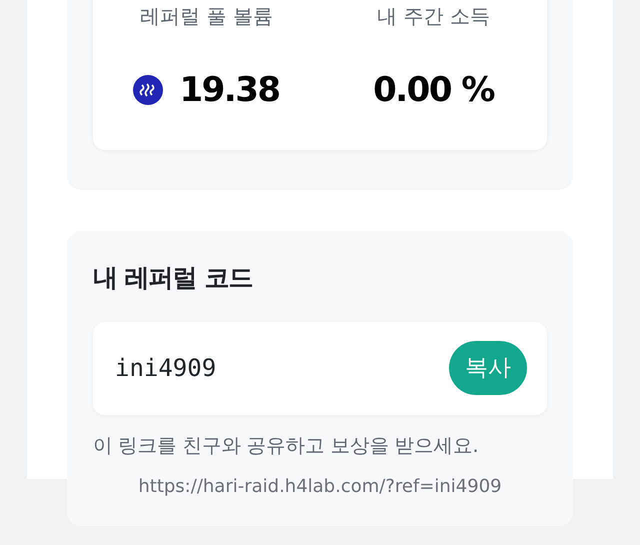  What do you see at coordinates (433, 90) in the screenshot?
I see `stat-value: 0.00 %` at bounding box center [433, 90].